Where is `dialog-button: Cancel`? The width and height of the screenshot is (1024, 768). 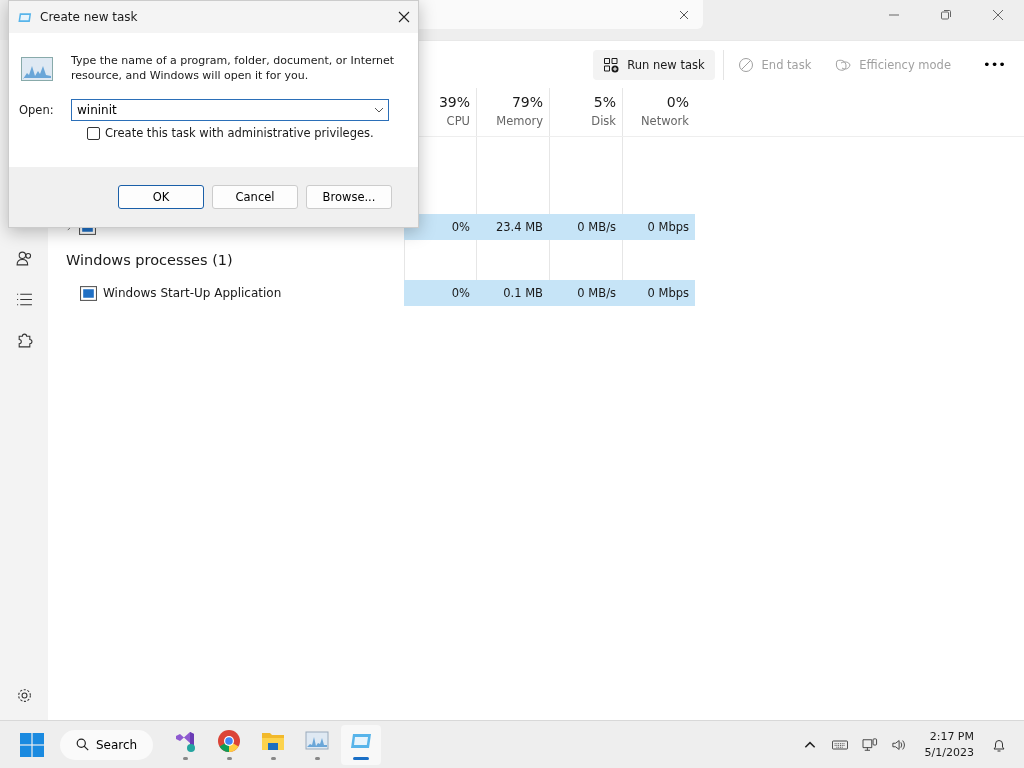
dialog-button: Cancel is located at coordinates (255, 197).